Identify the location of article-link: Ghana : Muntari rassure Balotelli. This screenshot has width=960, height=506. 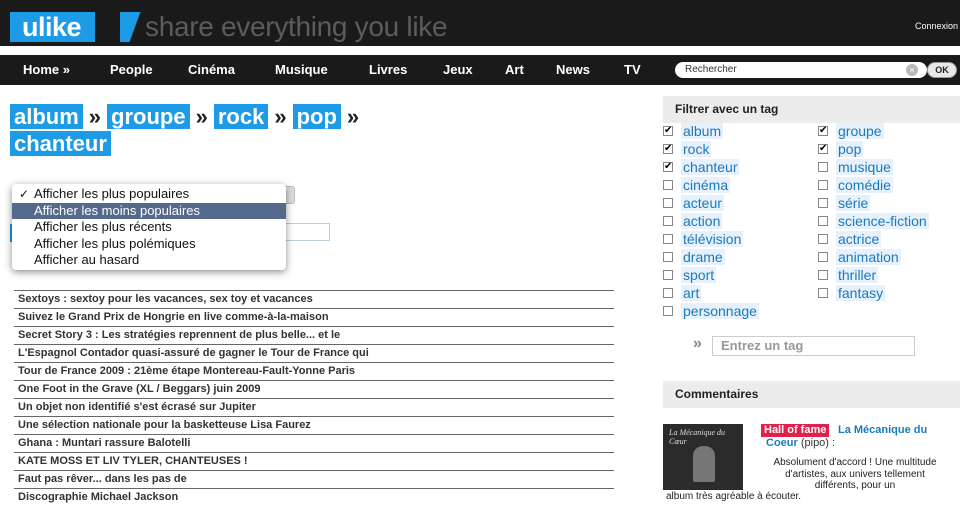
(314, 443).